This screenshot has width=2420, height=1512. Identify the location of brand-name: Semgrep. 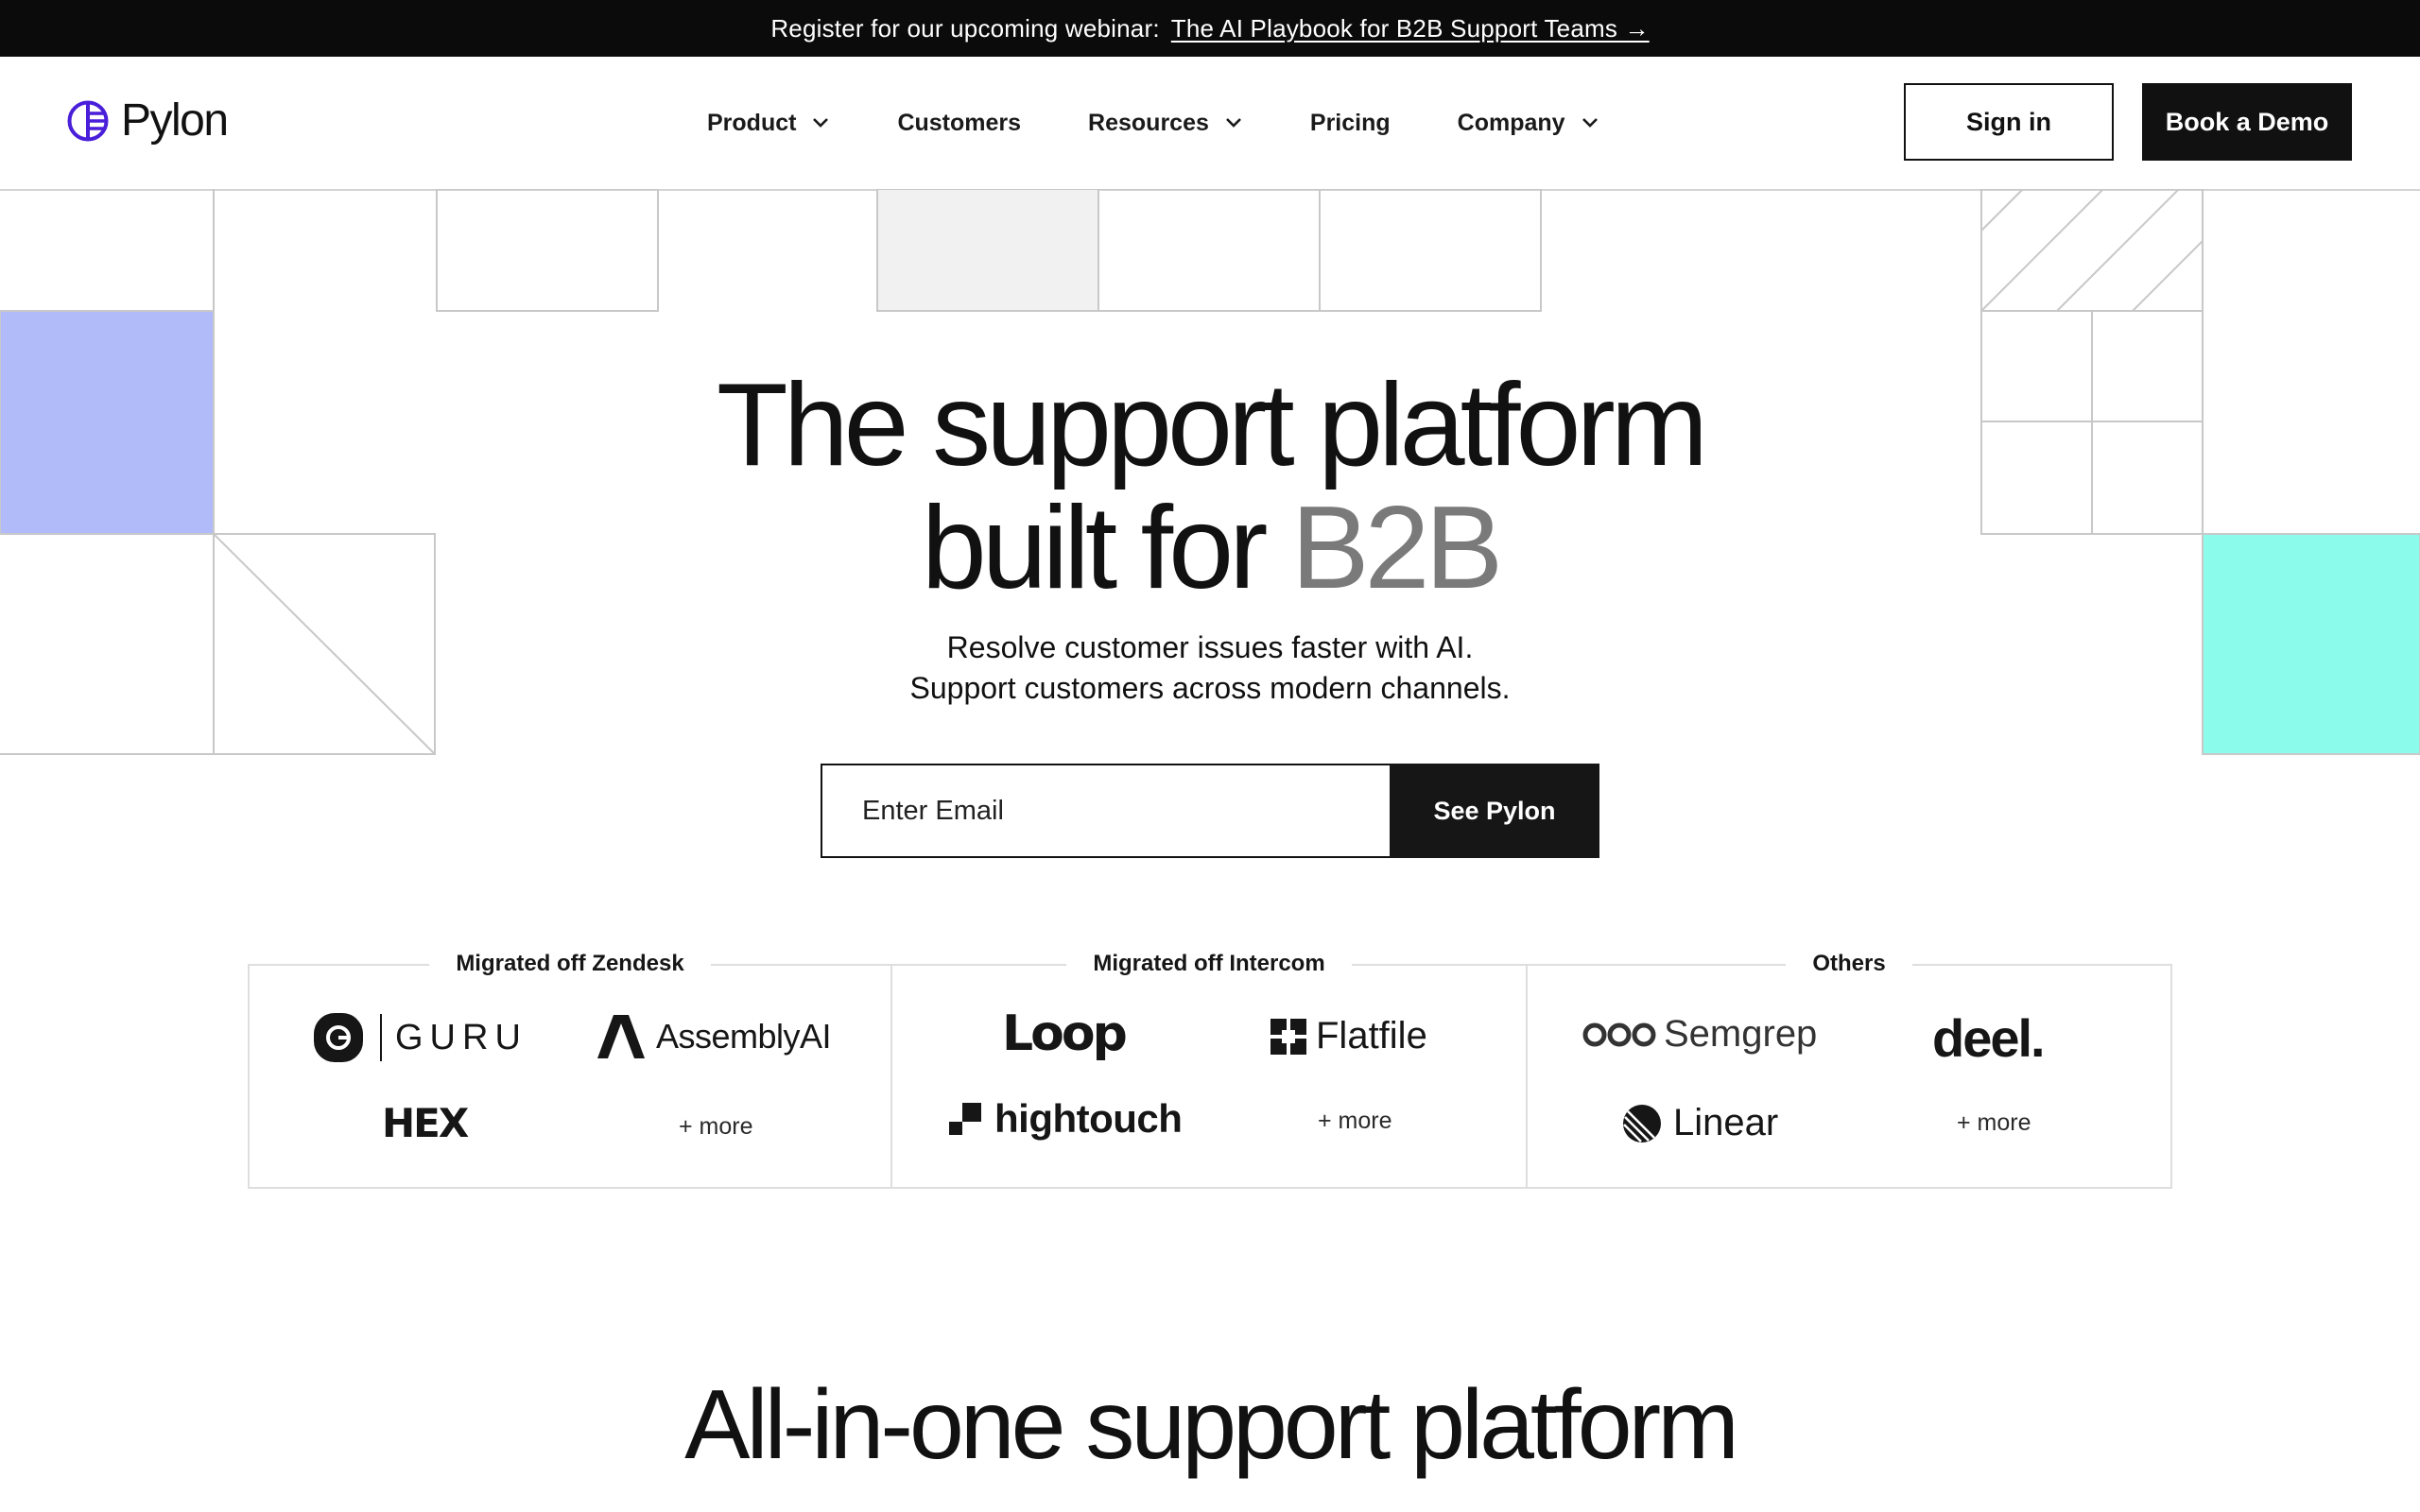
(1741, 1034).